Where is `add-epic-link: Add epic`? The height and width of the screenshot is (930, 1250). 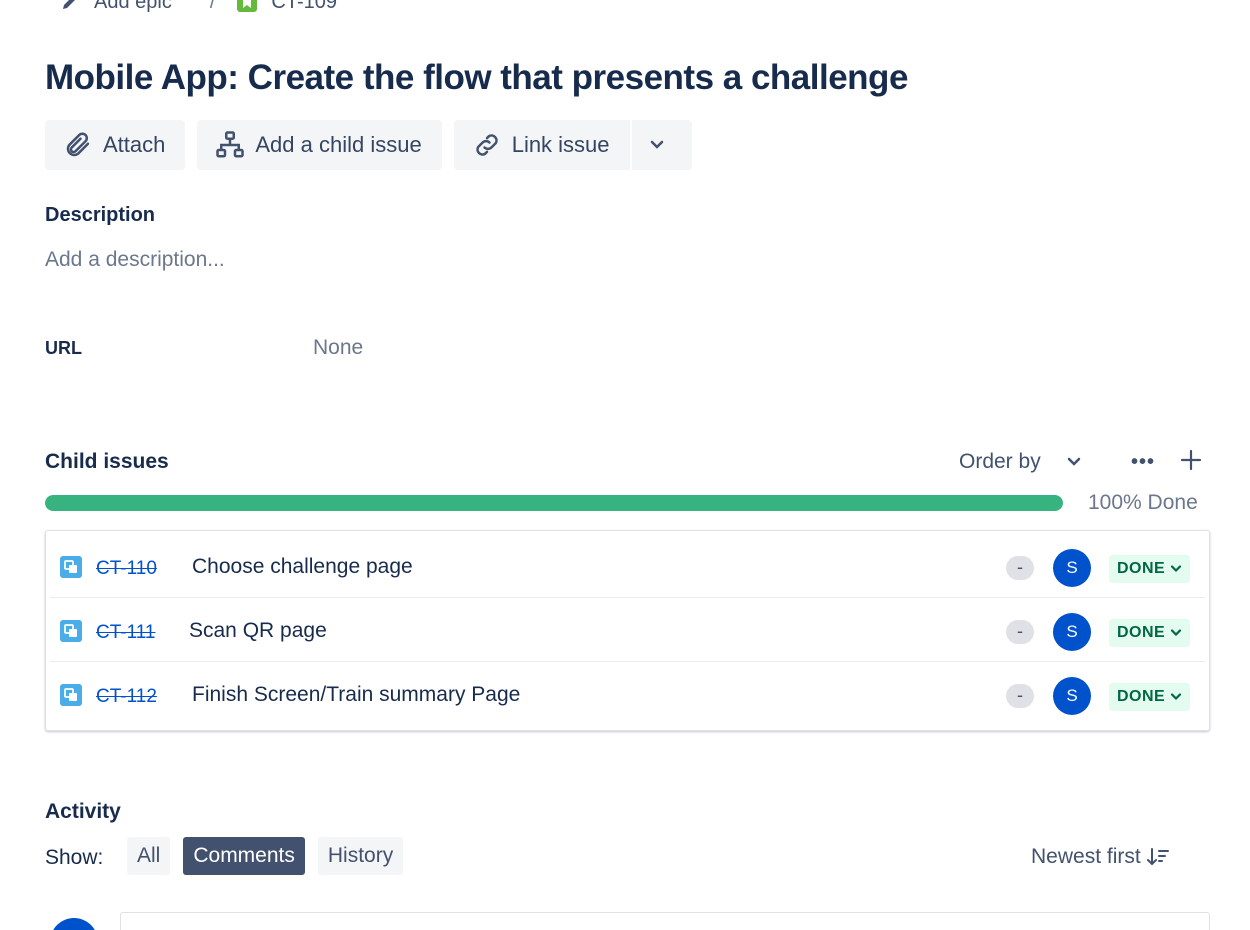
add-epic-link: Add epic is located at coordinates (116, 7).